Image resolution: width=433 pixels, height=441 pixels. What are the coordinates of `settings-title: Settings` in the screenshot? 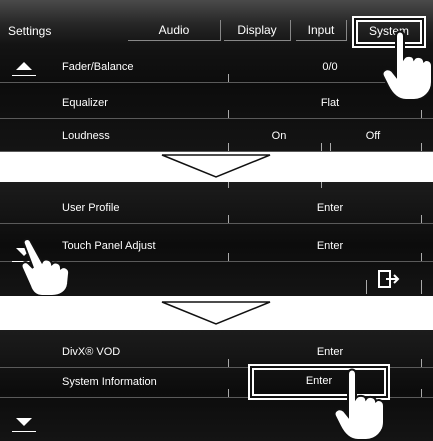 It's located at (30, 31).